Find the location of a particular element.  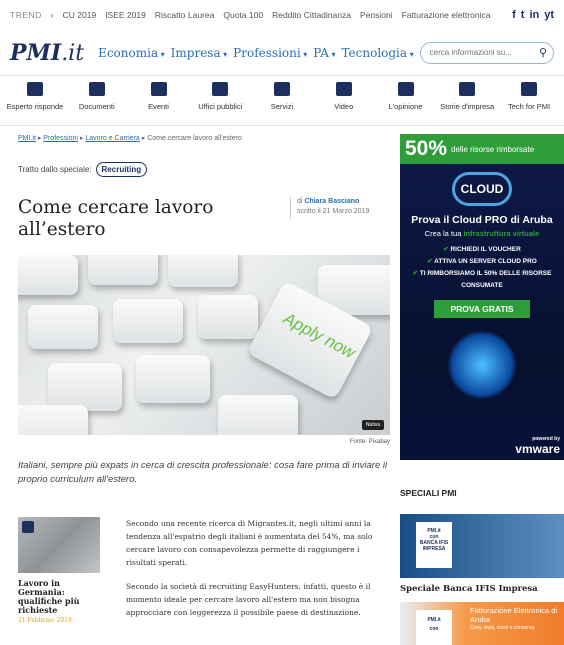

card-partner: BANCA IFIS IMPRESA is located at coordinates (434, 546).